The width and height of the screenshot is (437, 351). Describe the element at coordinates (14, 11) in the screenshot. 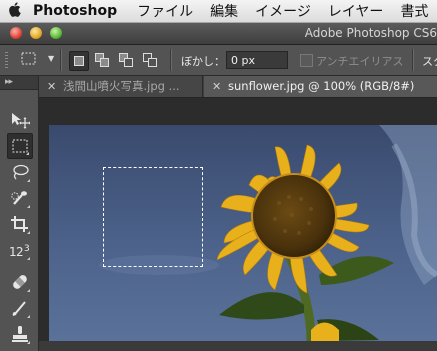

I see `apple-icon` at that location.